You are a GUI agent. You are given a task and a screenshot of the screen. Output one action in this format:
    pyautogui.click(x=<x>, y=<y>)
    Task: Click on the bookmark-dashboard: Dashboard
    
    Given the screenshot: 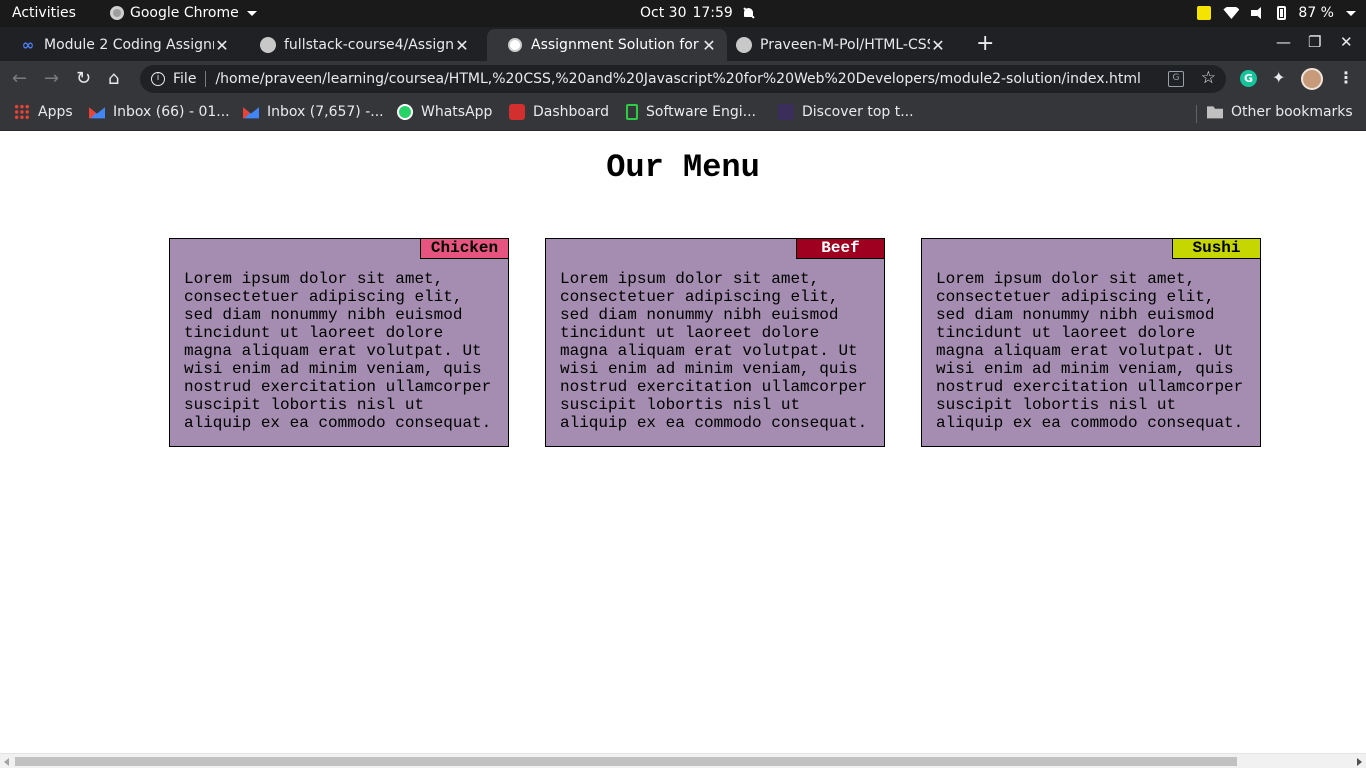 What is the action you would take?
    pyautogui.click(x=559, y=112)
    